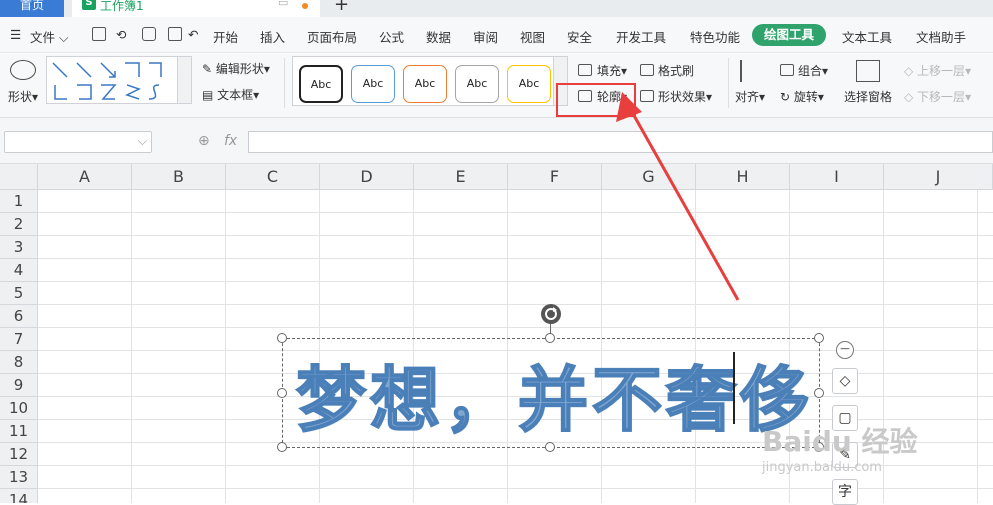  Describe the element at coordinates (840, 441) in the screenshot. I see `baidu-watermark: Baidu 经验` at that location.